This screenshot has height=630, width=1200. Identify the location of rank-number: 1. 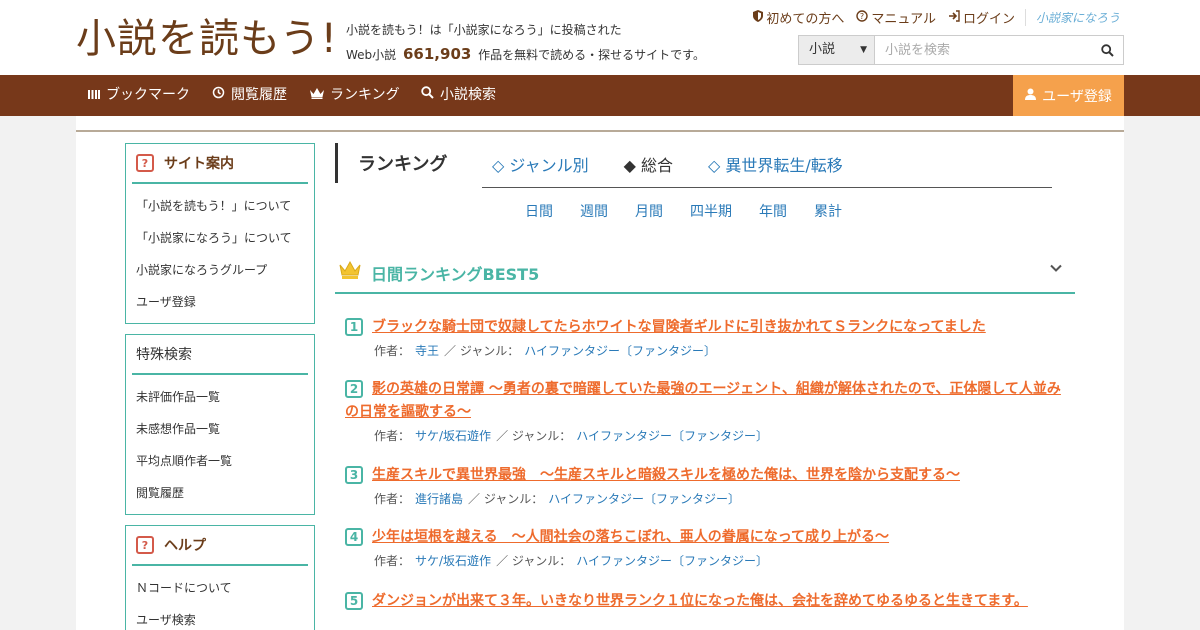
(354, 327).